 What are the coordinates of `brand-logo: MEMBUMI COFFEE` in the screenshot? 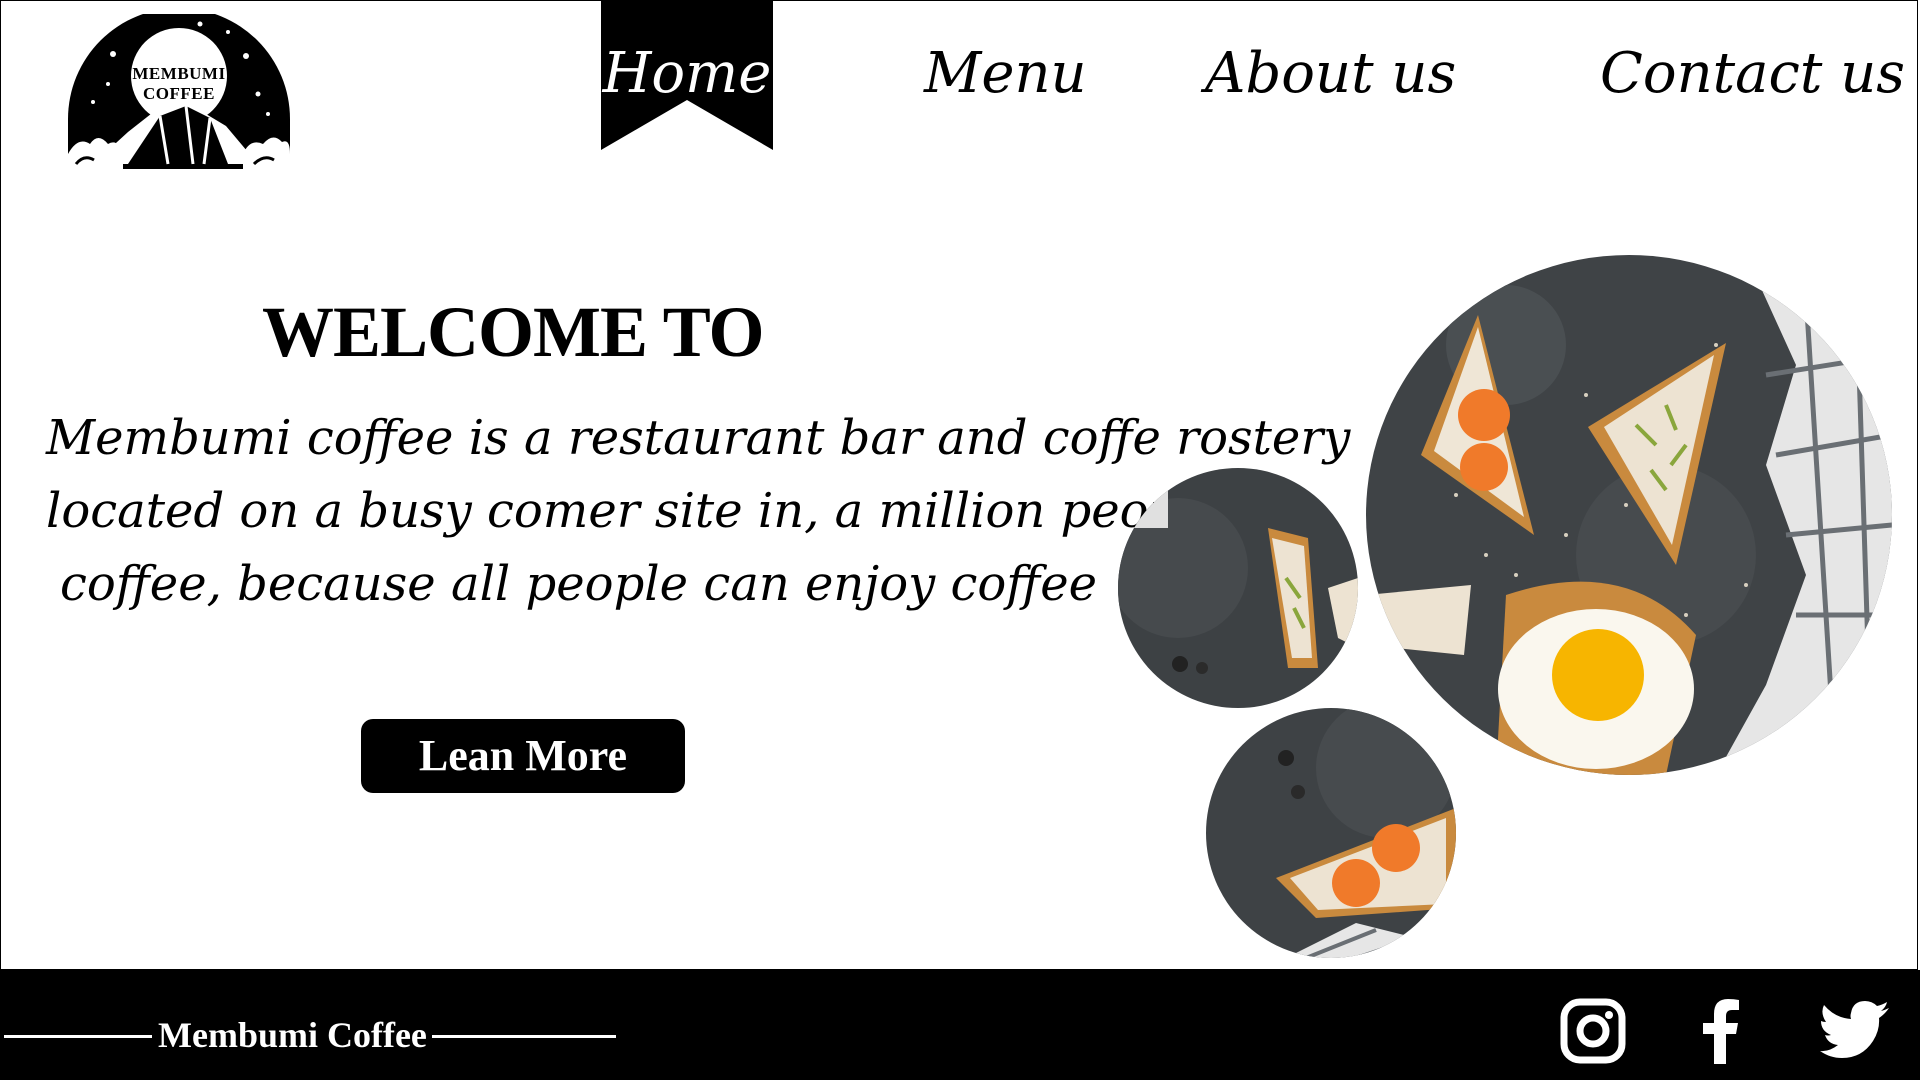 It's located at (179, 91).